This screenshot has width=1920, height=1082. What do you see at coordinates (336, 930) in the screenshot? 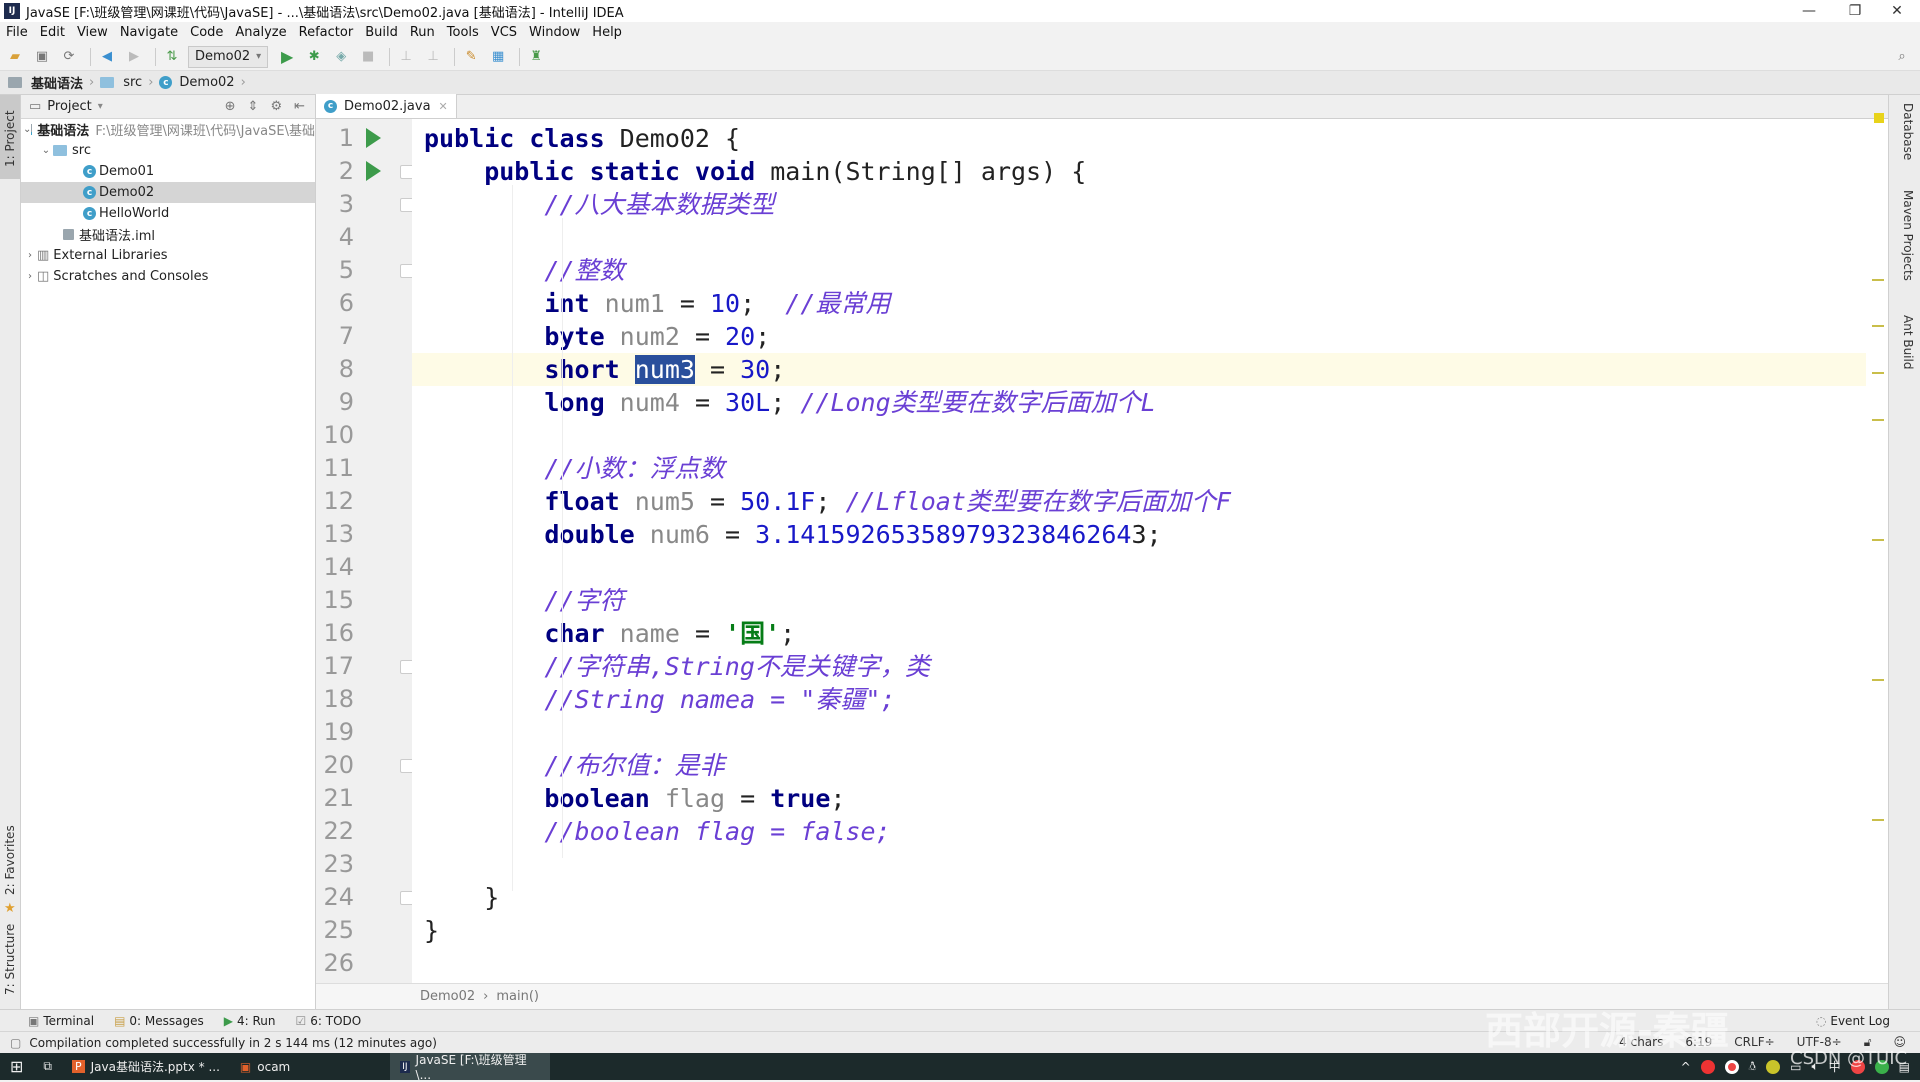
I see `line-number: 25` at bounding box center [336, 930].